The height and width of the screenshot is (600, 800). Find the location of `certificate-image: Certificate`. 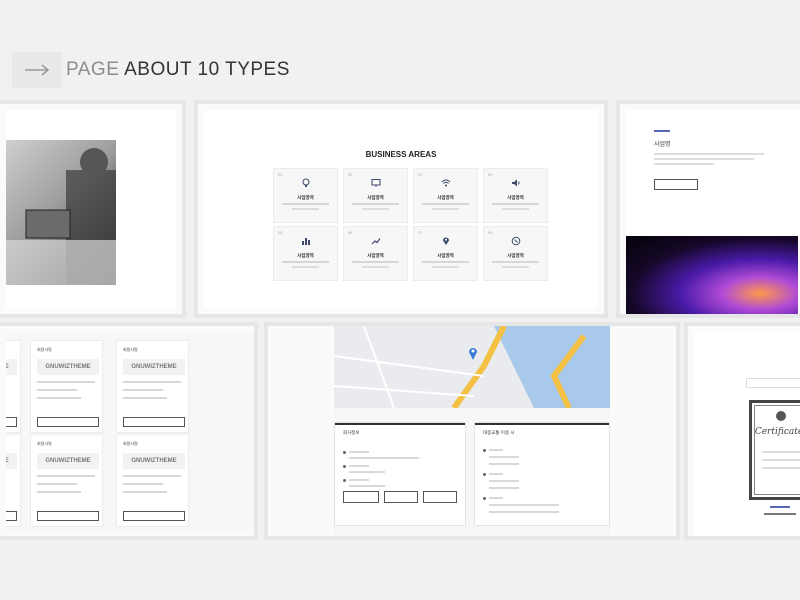

certificate-image: Certificate is located at coordinates (774, 450).